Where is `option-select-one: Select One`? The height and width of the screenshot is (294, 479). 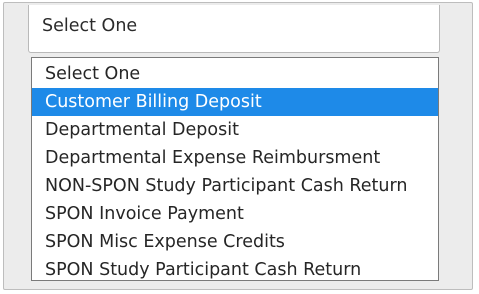
option-select-one: Select One is located at coordinates (235, 74).